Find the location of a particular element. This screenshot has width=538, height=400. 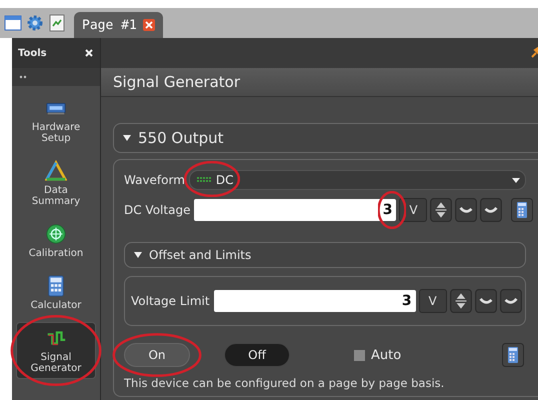

dc-line-icon is located at coordinates (204, 180).